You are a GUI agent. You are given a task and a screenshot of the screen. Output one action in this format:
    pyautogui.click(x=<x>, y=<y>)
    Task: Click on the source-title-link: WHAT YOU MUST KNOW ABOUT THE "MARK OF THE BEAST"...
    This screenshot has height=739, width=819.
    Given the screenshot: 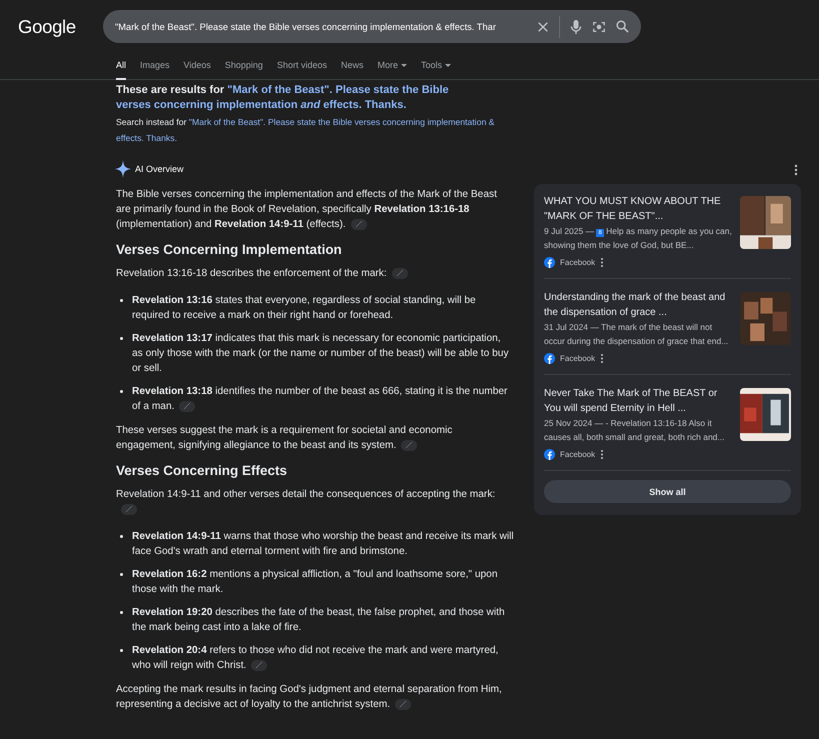 What is the action you would take?
    pyautogui.click(x=638, y=209)
    